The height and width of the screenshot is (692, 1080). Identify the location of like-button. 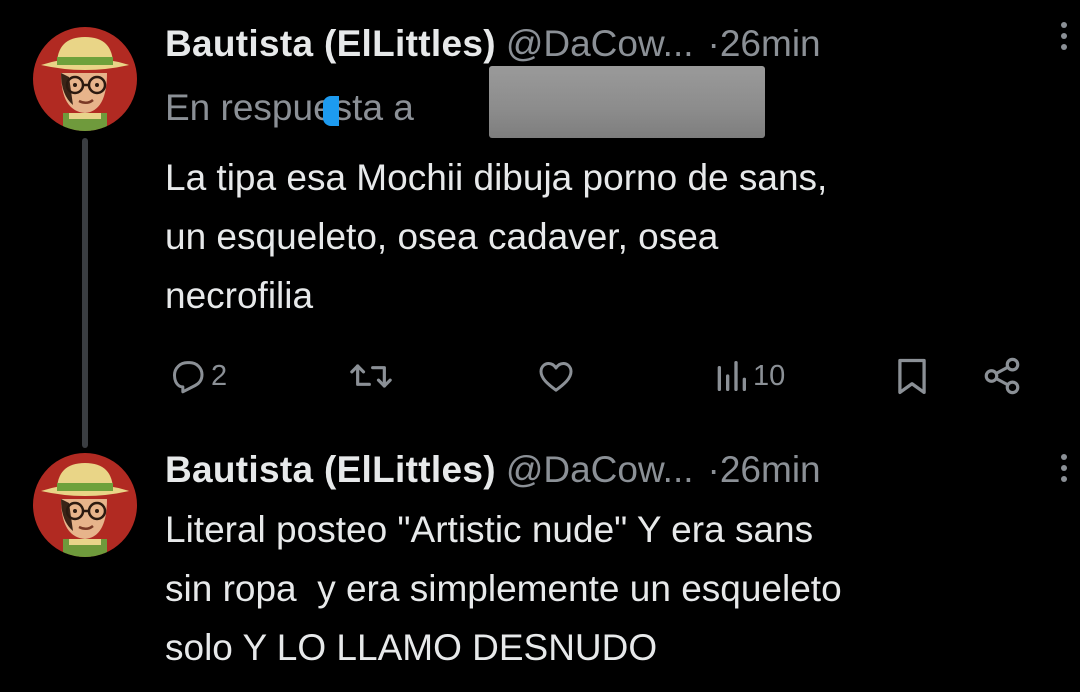
(556, 376).